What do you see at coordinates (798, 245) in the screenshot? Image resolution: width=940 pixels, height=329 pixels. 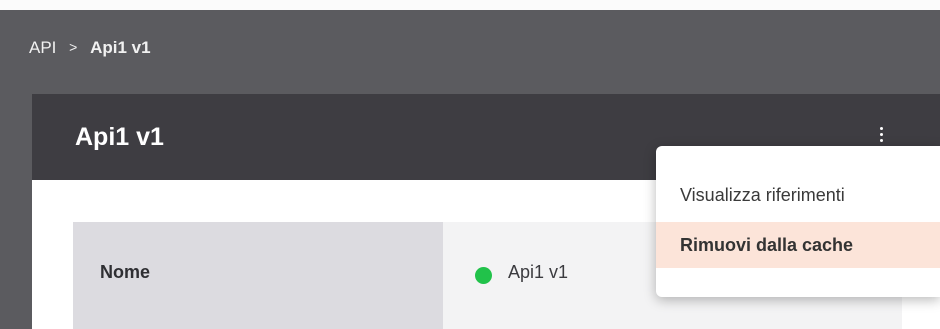 I see `menu-item-clear-cache: Rimuovi dalla cache` at bounding box center [798, 245].